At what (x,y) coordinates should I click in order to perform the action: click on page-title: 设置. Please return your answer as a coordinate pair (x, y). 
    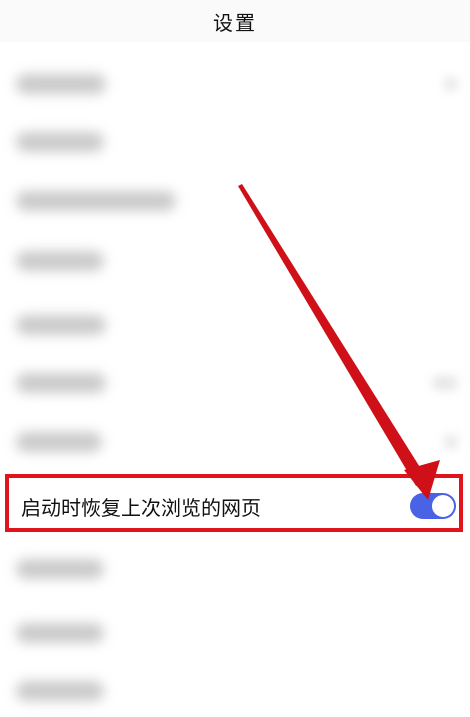
    Looking at the image, I should click on (235, 22).